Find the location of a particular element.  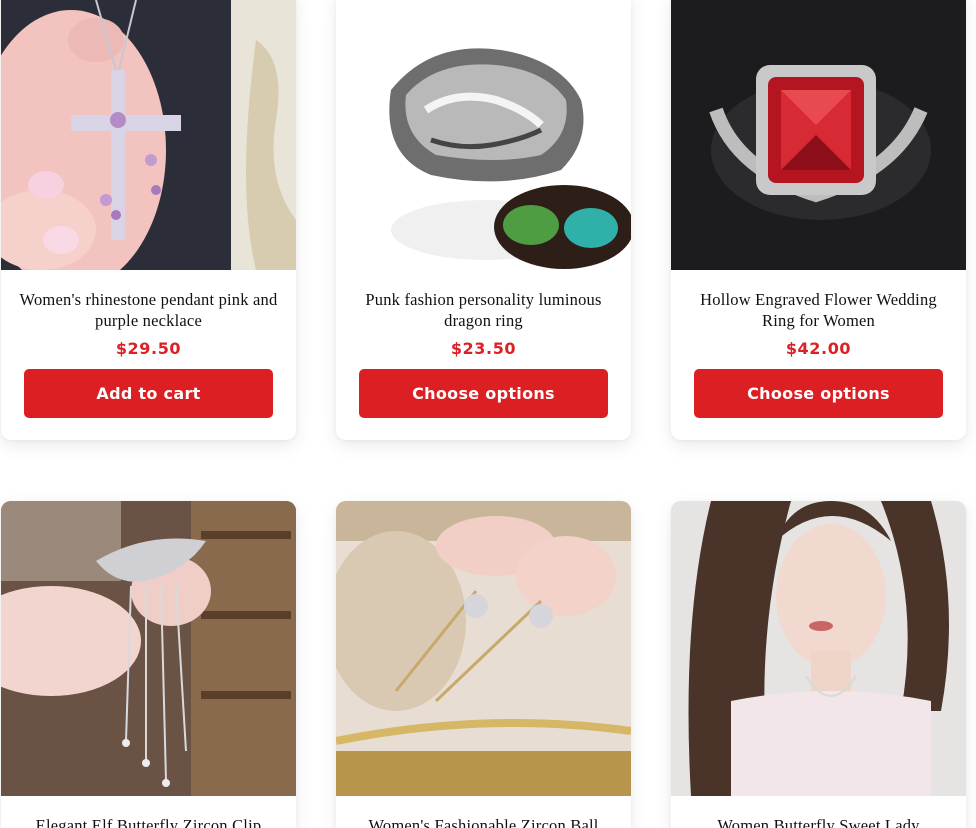

product-title: Women's Fashionable Zircon Ball is located at coordinates (483, 812).